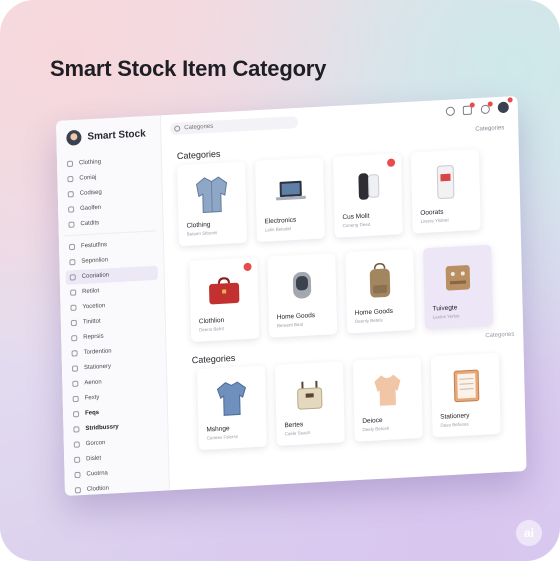 Image resolution: width=560 pixels, height=561 pixels. Describe the element at coordinates (94, 307) in the screenshot. I see `sidebar-item-label: Yocetion` at that location.